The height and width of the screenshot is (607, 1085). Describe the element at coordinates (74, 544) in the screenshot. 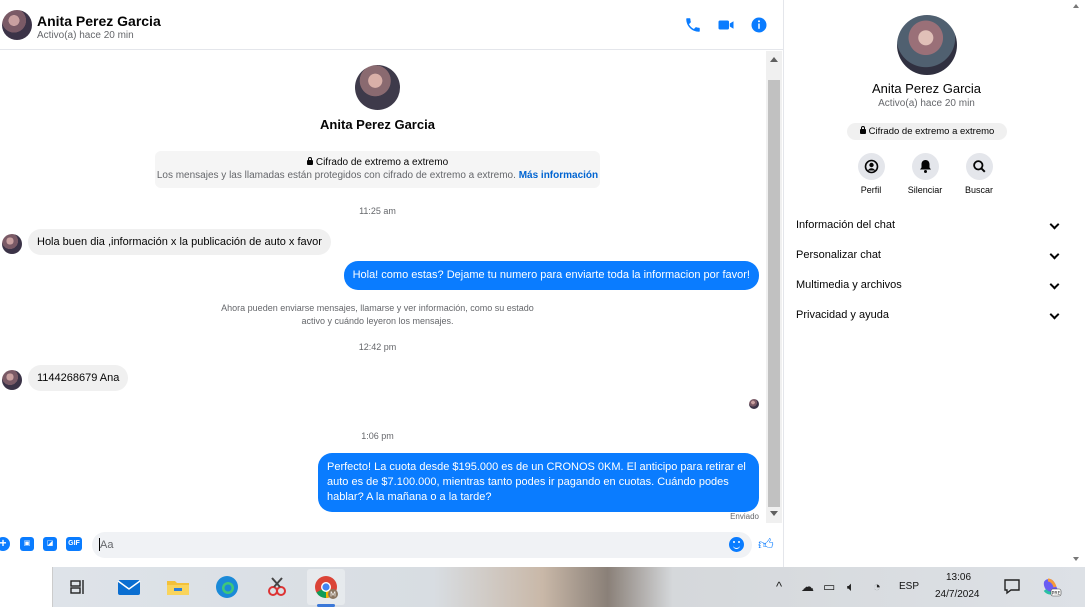

I see `gif-icon: GIF` at that location.